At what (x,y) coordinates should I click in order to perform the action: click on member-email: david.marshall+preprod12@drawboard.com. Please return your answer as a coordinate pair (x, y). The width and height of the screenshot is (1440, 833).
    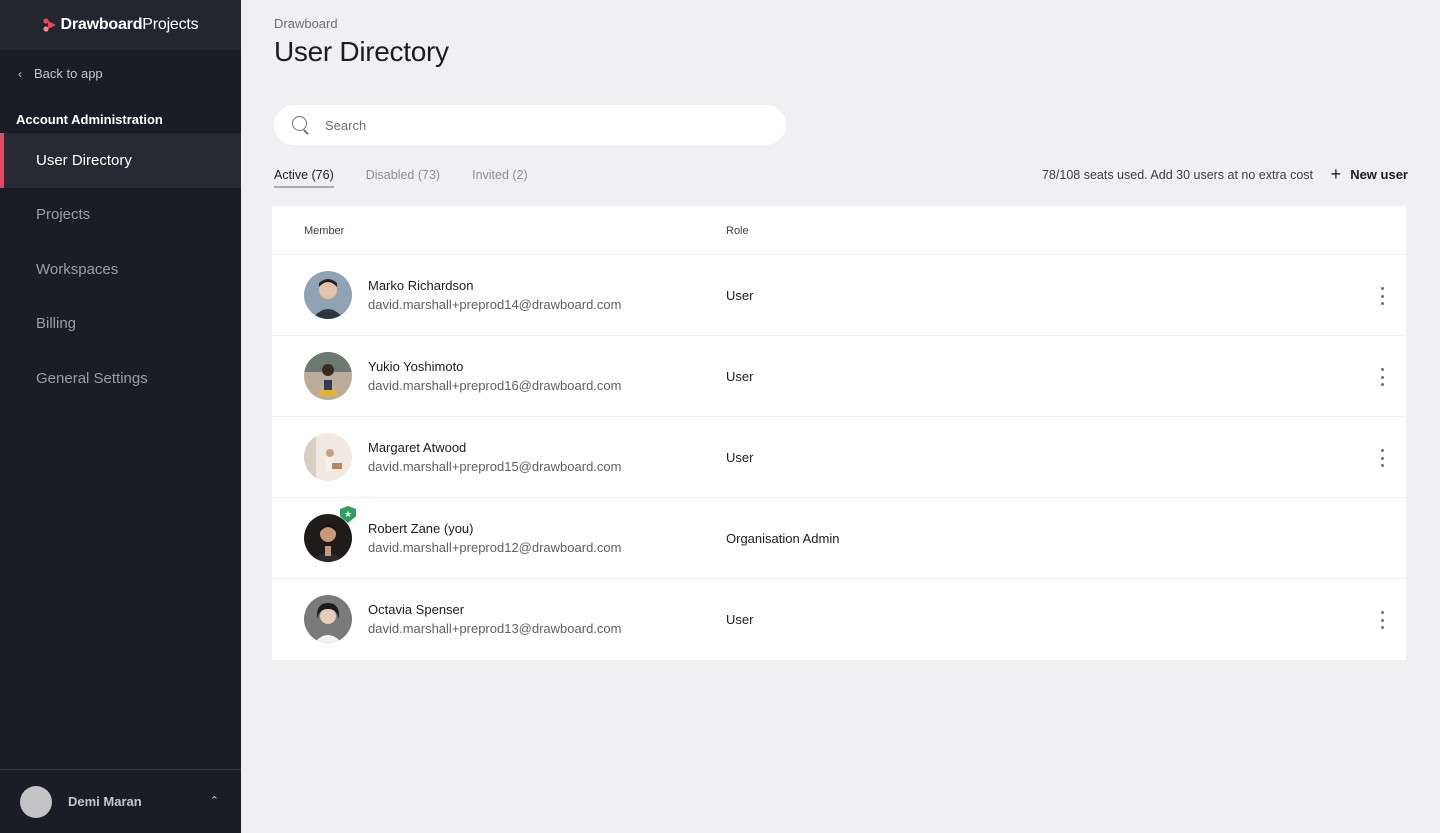
    Looking at the image, I should click on (495, 547).